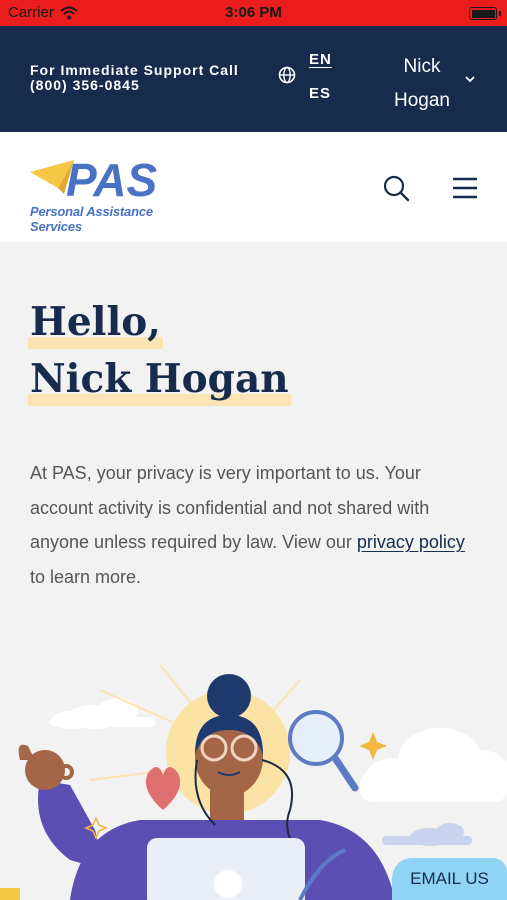  Describe the element at coordinates (396, 188) in the screenshot. I see `search-icon` at that location.